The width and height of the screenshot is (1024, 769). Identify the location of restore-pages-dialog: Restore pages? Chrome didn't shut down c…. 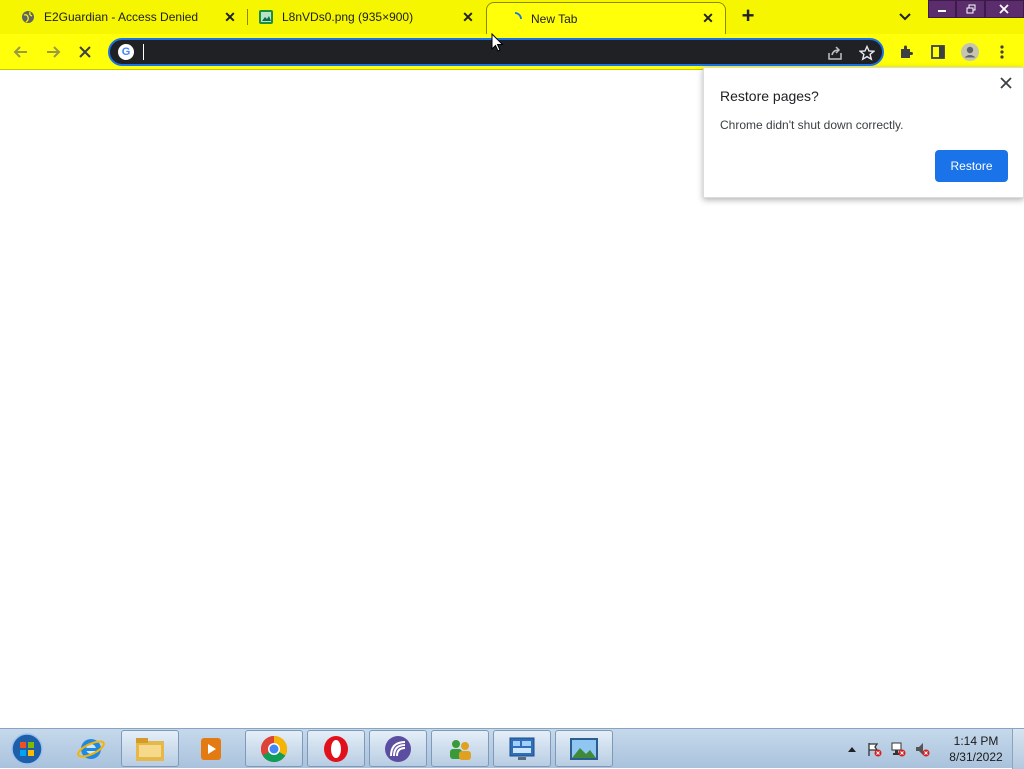
(863, 132).